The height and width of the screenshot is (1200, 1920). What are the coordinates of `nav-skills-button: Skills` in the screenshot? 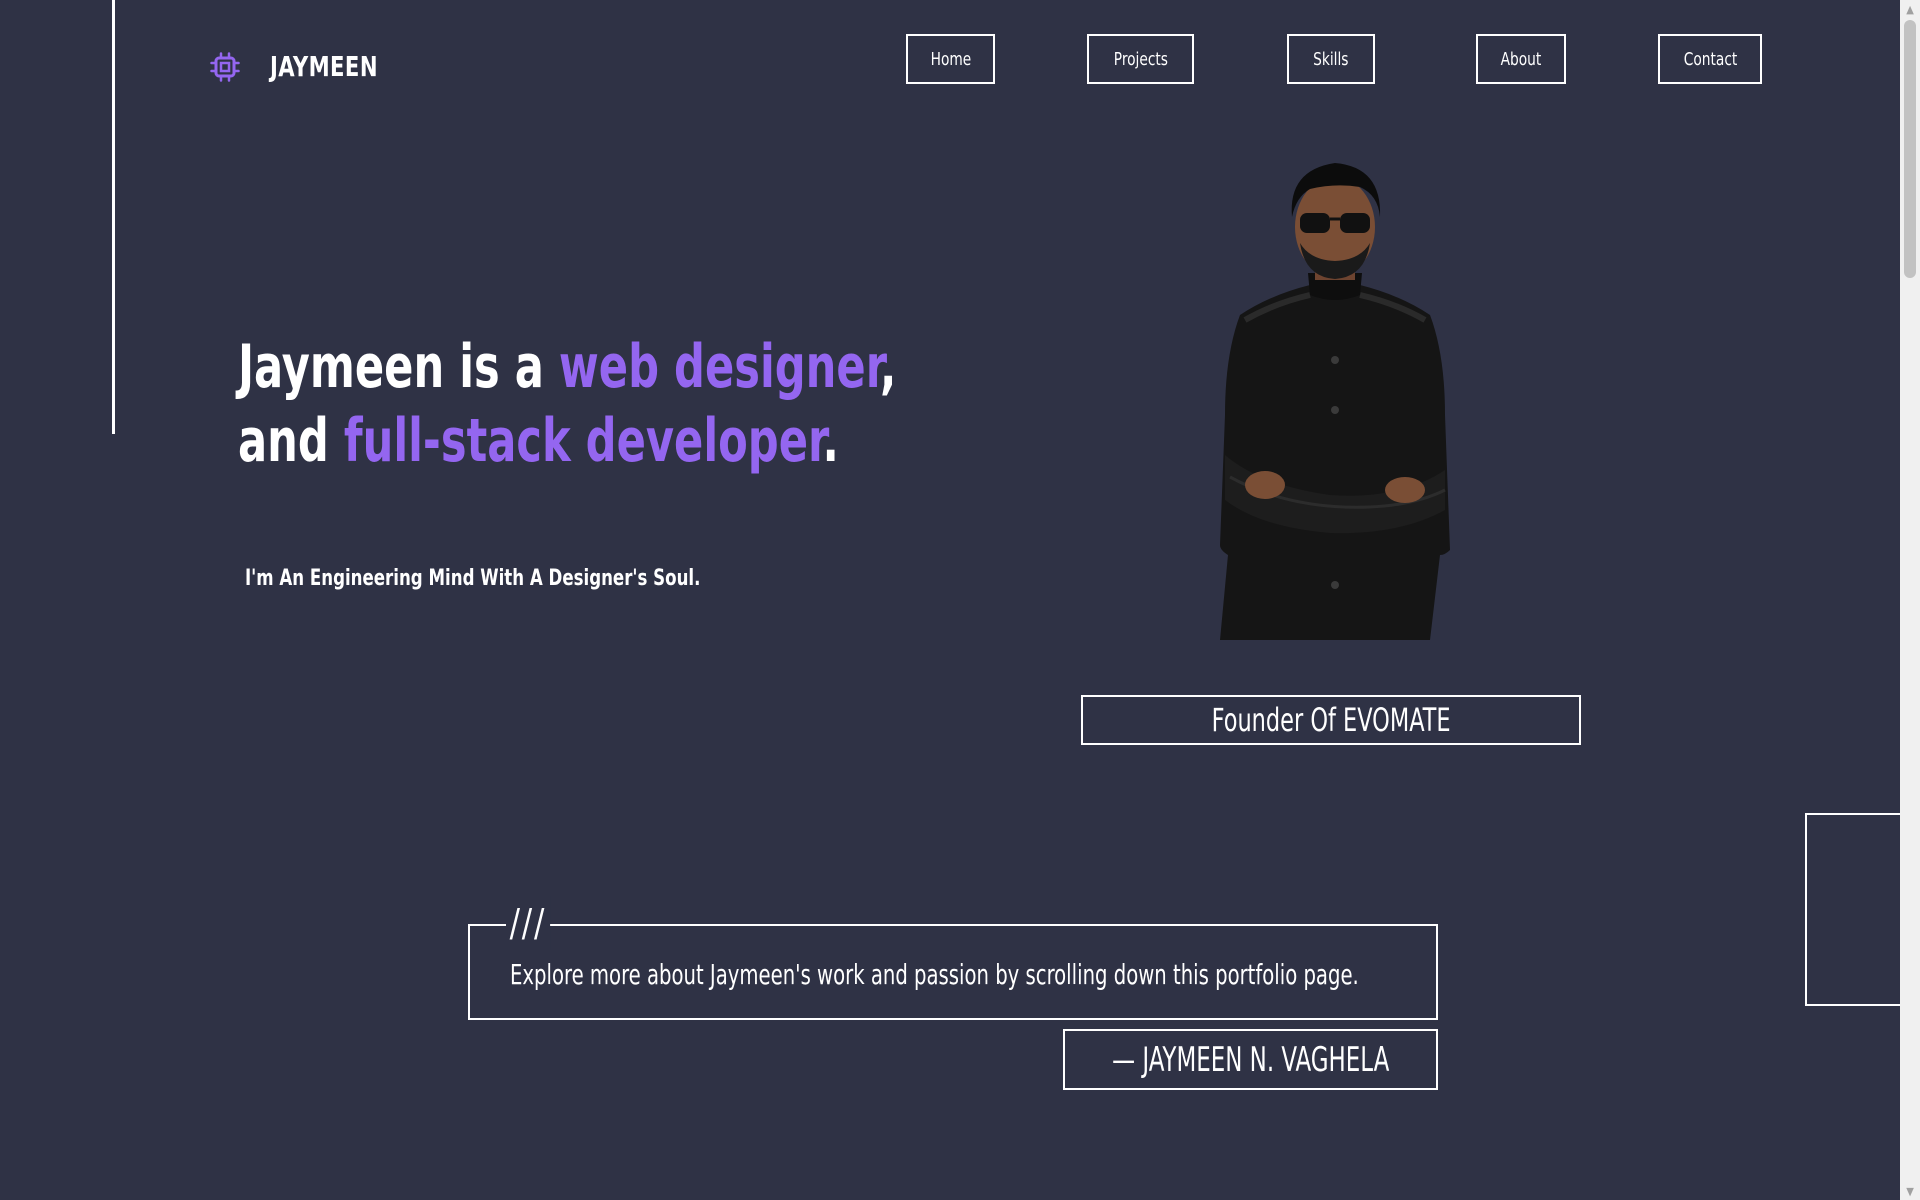 It's located at (1331, 59).